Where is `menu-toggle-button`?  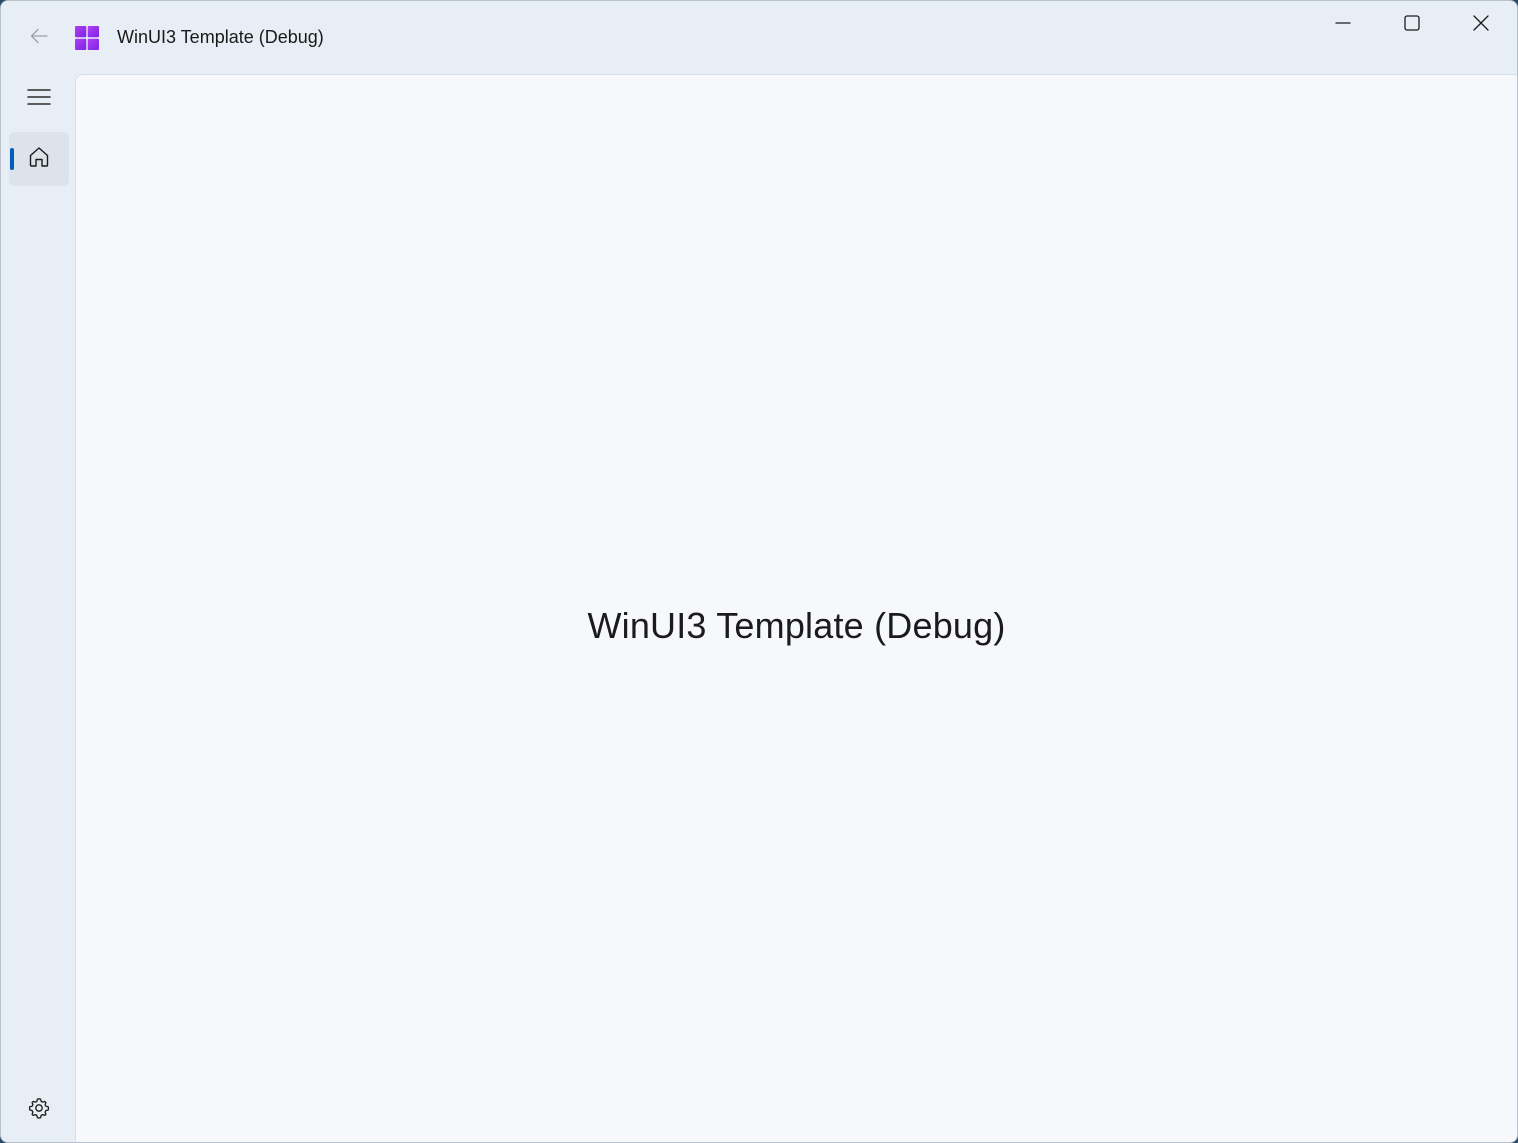
menu-toggle-button is located at coordinates (39, 99).